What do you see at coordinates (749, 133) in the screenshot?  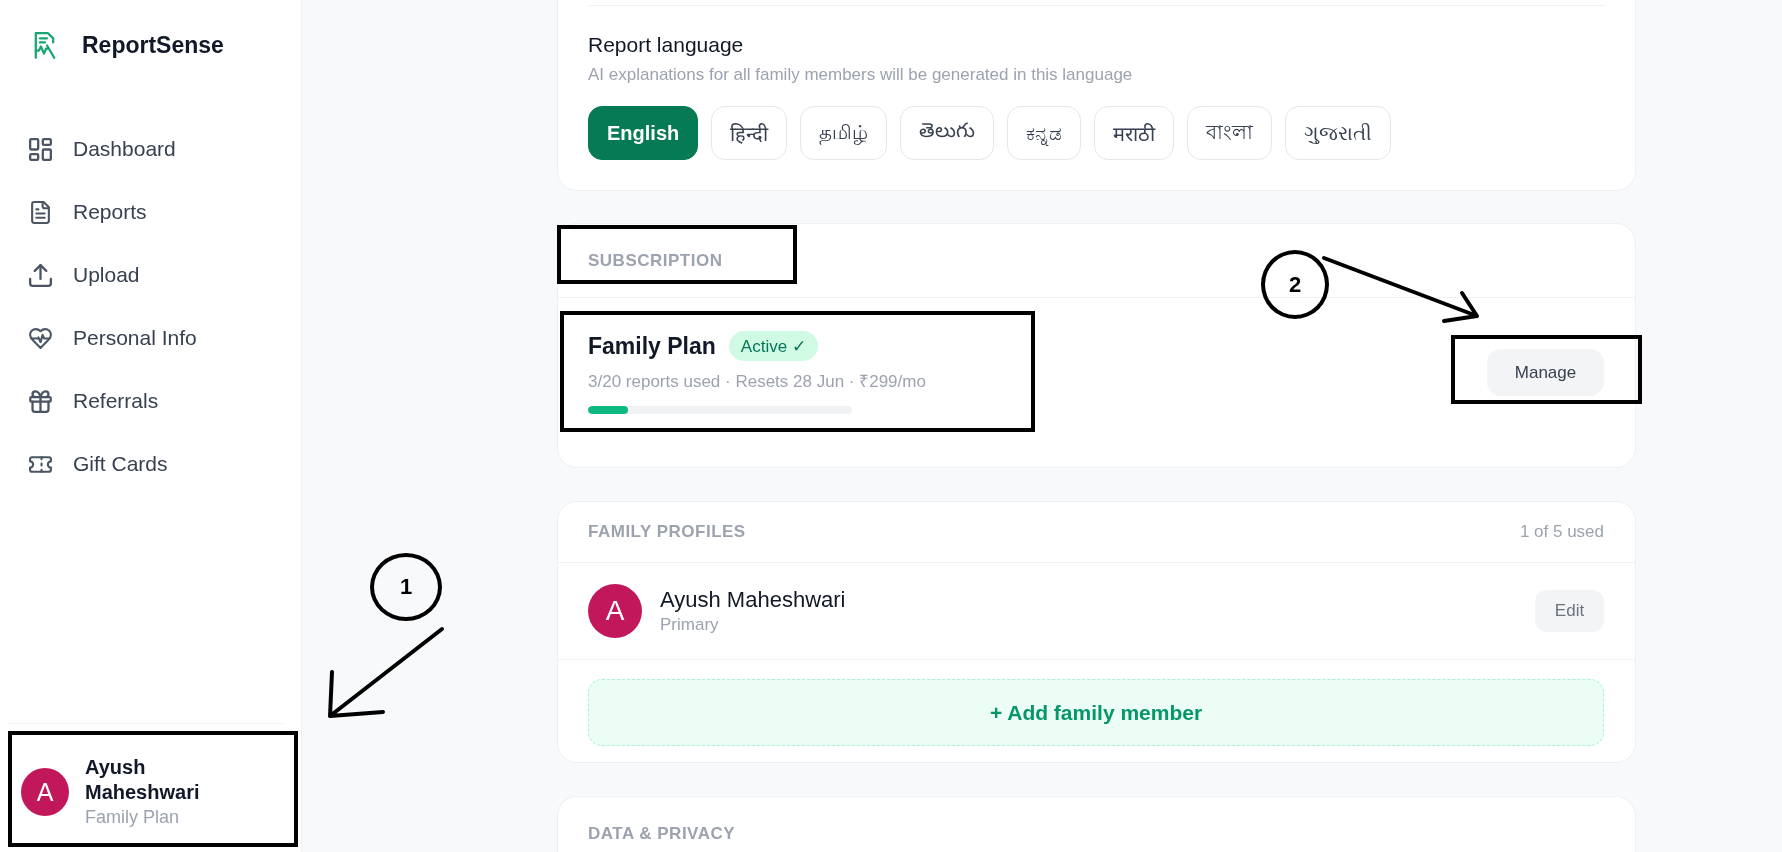 I see `language-option: हिन्दी` at bounding box center [749, 133].